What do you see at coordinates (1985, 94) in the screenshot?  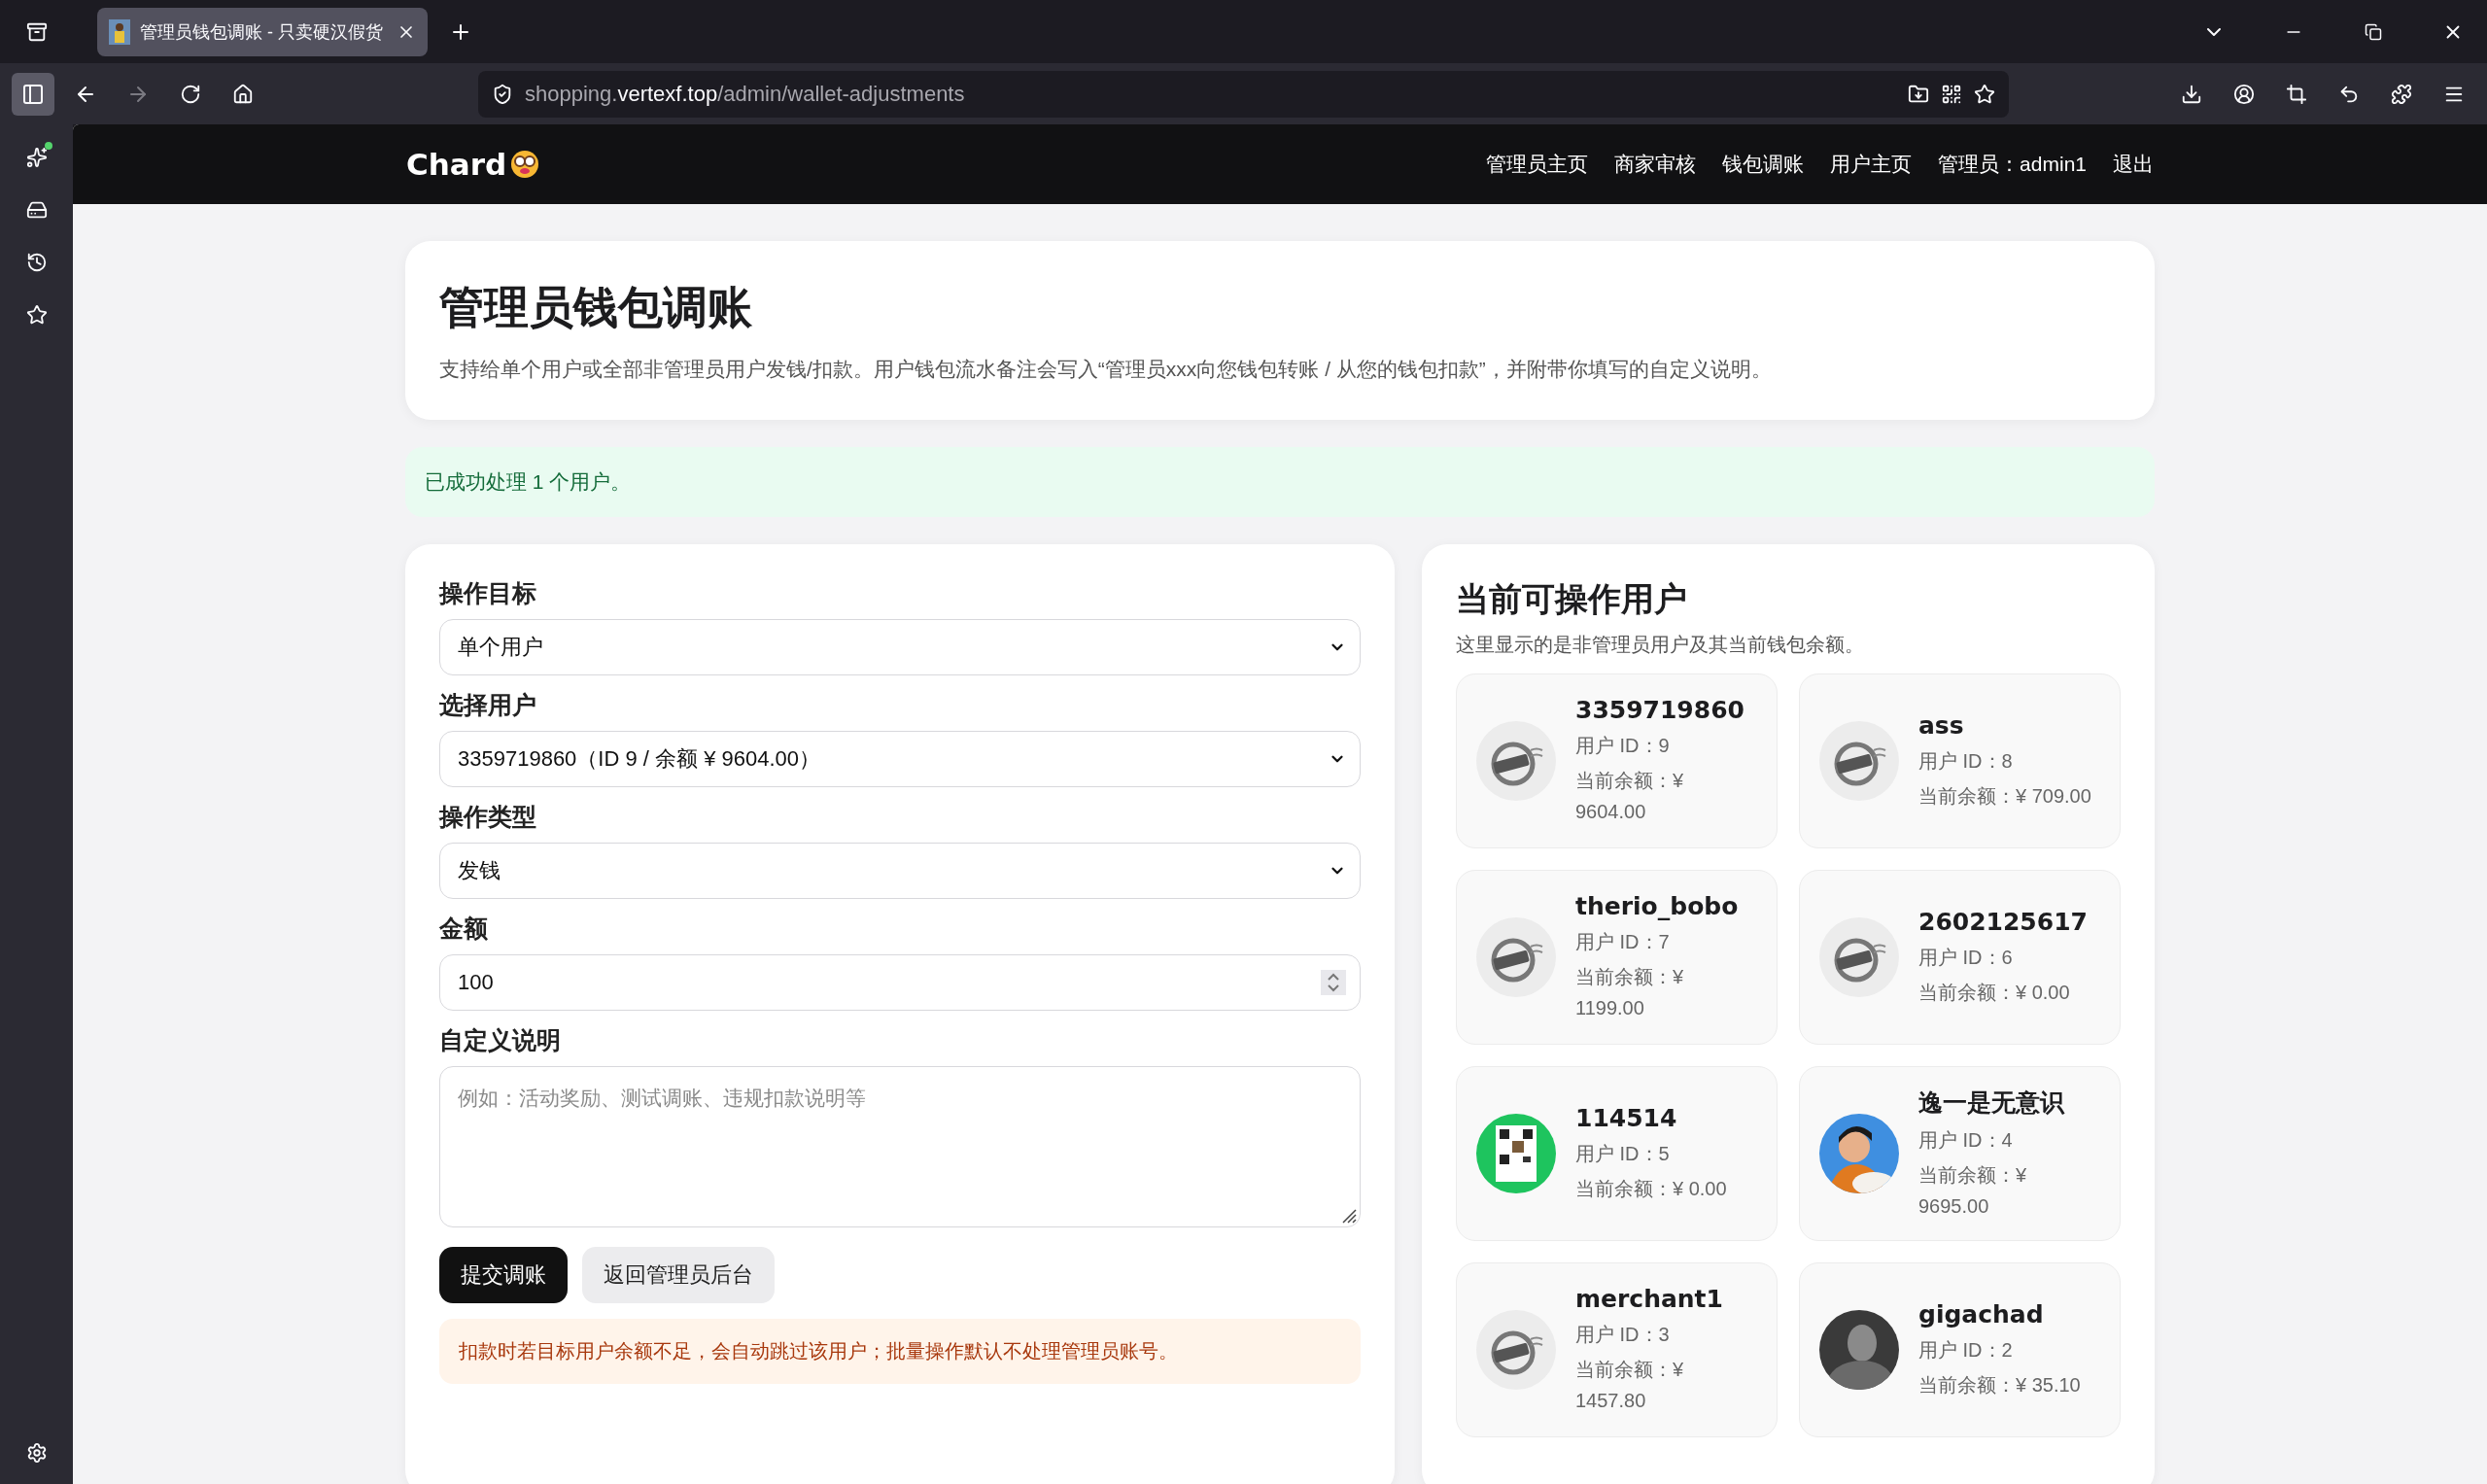 I see `star-icon` at bounding box center [1985, 94].